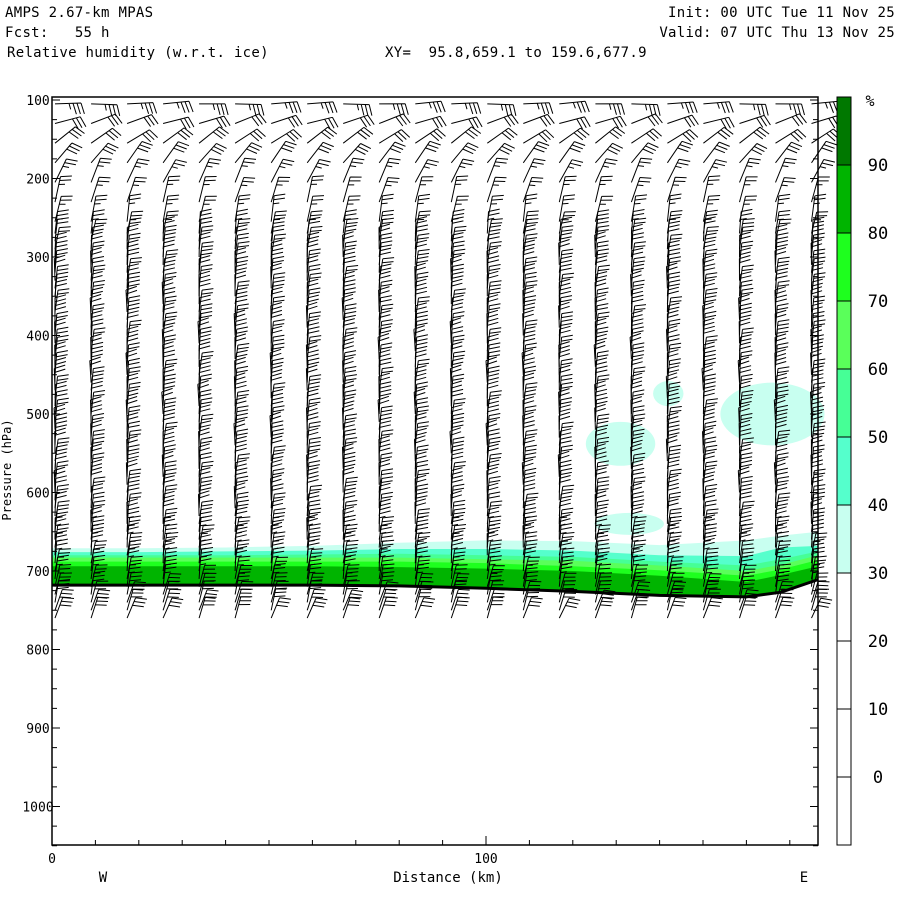 The height and width of the screenshot is (900, 900). Describe the element at coordinates (37, 180) in the screenshot. I see `y-tick-label: 200` at that location.